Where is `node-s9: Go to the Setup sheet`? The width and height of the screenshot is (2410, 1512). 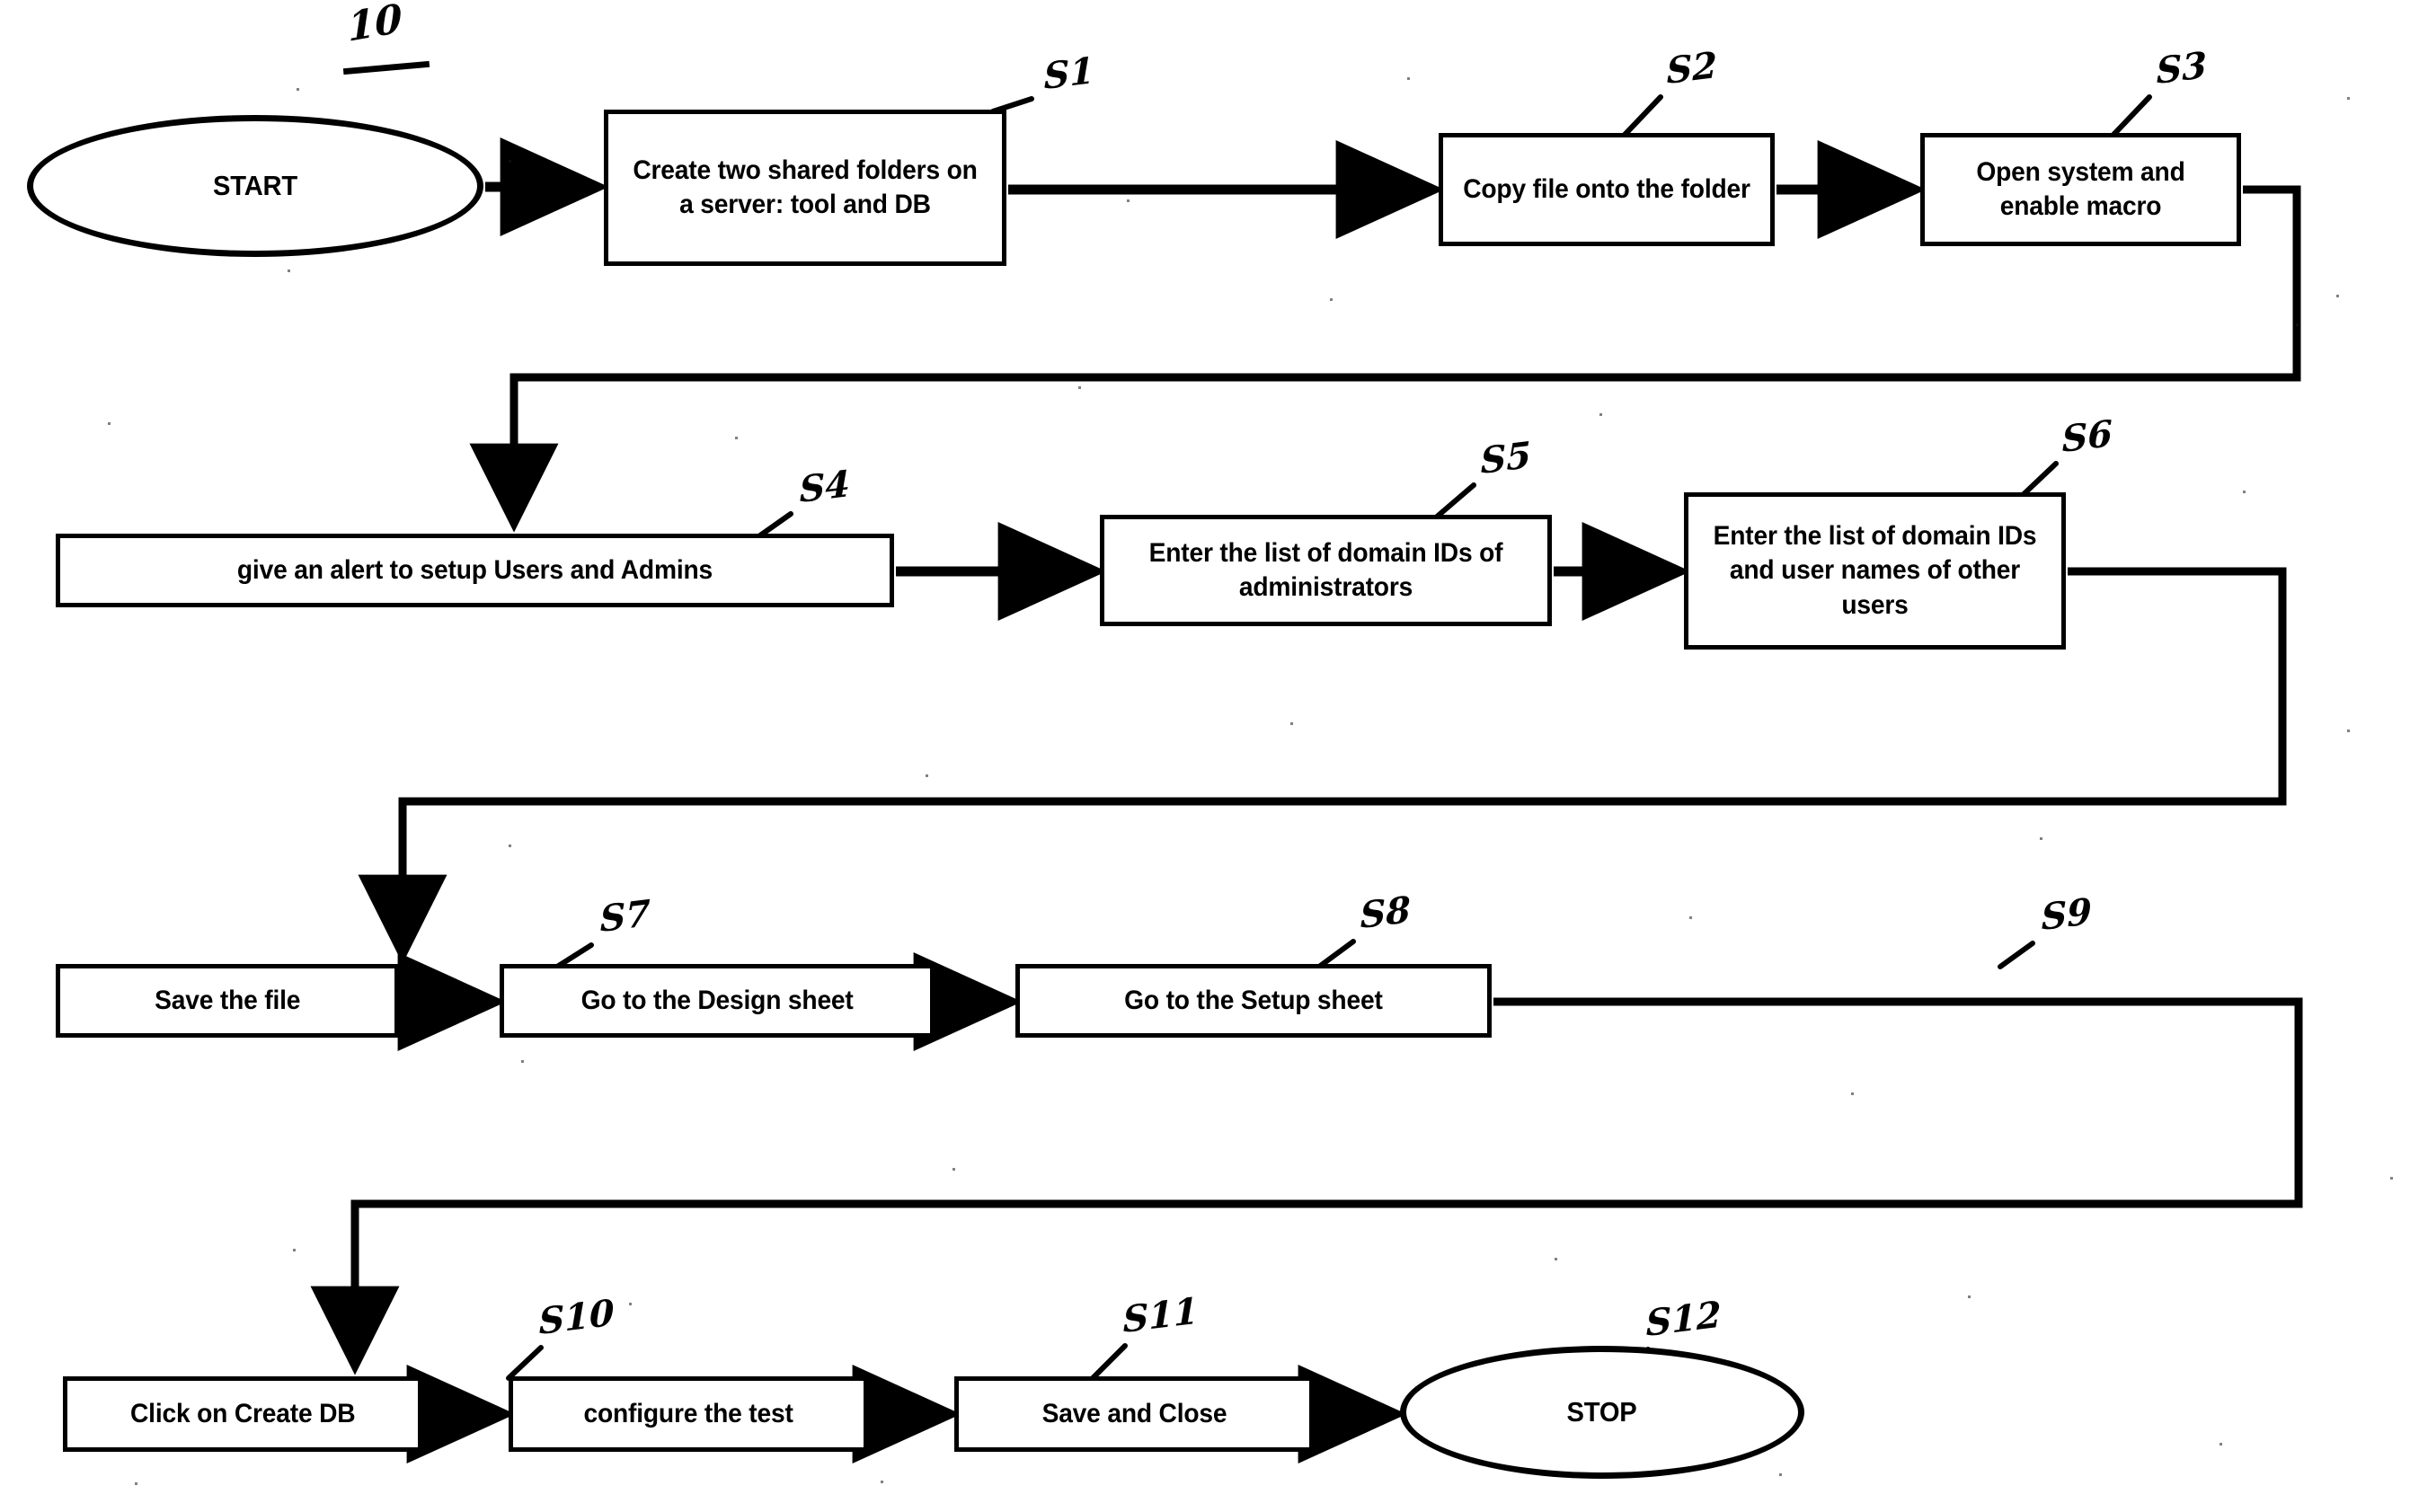 node-s9: Go to the Setup sheet is located at coordinates (1253, 1001).